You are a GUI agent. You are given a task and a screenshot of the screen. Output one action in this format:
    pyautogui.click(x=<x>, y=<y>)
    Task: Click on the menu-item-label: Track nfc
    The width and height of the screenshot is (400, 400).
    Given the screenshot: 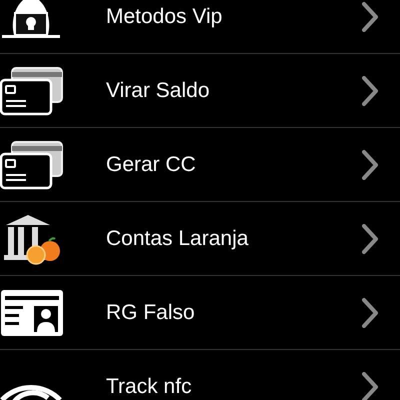 What is the action you would take?
    pyautogui.click(x=149, y=386)
    